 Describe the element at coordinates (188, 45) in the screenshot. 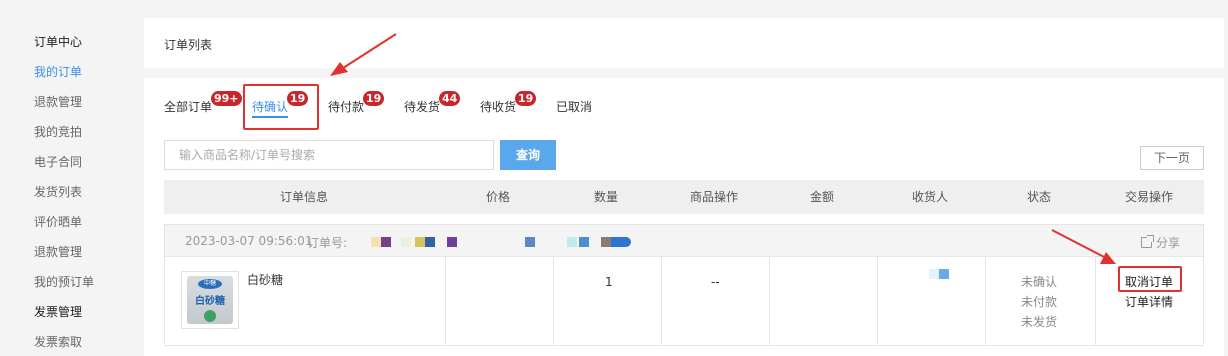

I see `page-title: 订单列表` at that location.